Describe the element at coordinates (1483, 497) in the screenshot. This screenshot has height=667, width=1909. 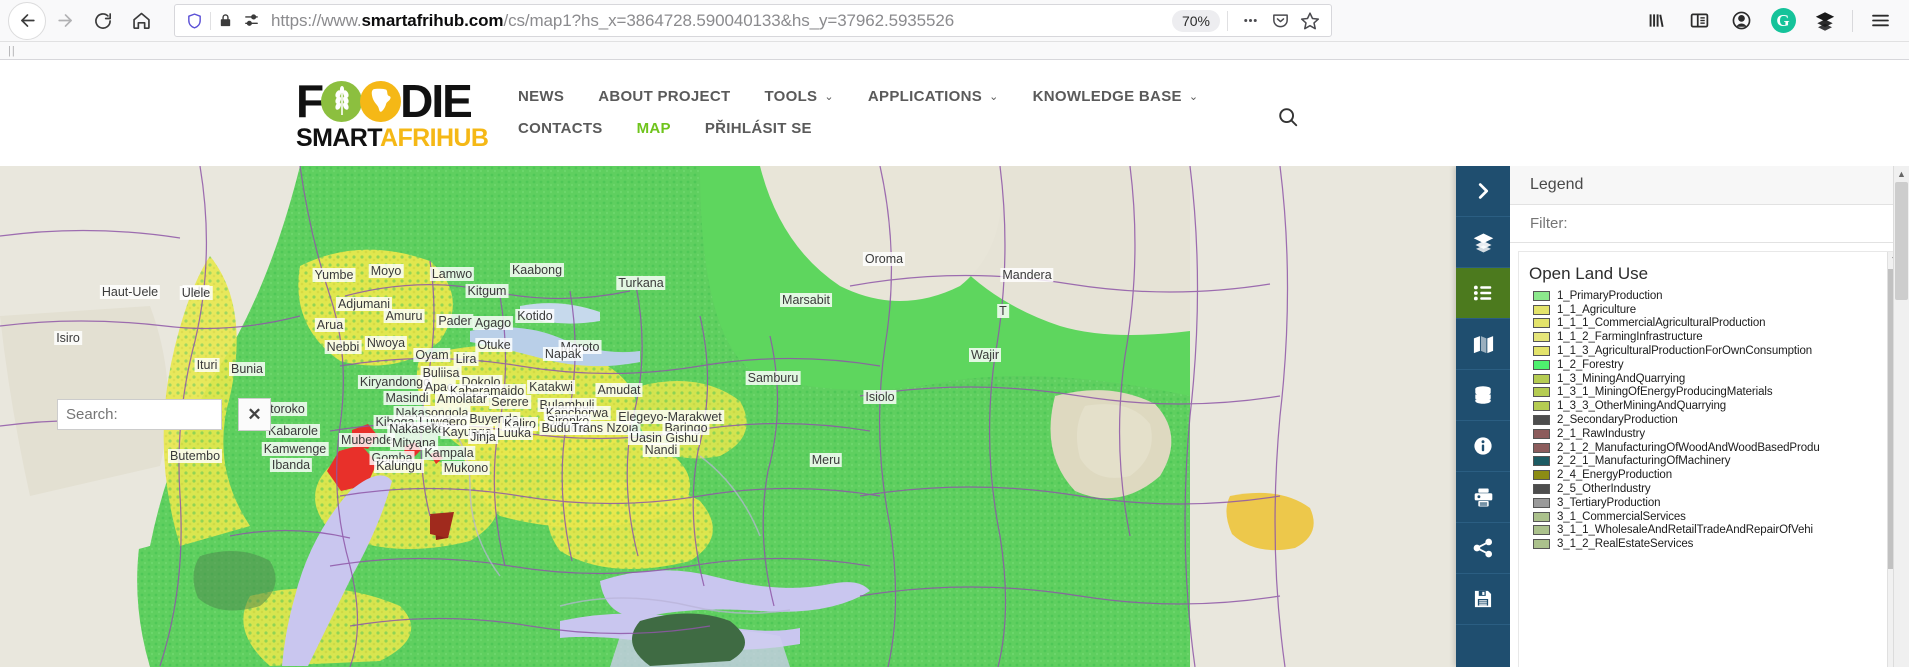
I see `tool-print` at that location.